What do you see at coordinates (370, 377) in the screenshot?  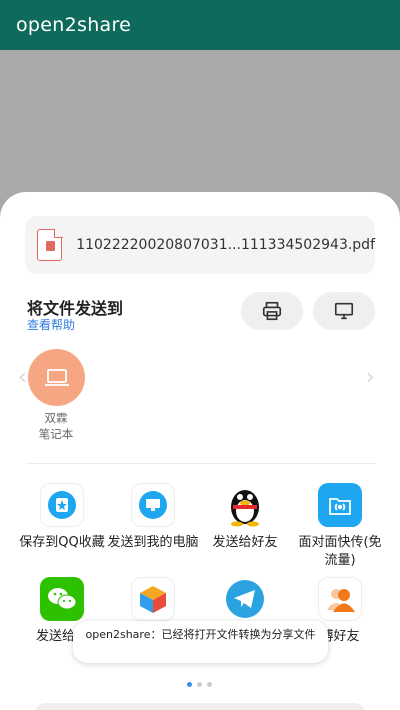 I see `chevron-right-icon: ›` at bounding box center [370, 377].